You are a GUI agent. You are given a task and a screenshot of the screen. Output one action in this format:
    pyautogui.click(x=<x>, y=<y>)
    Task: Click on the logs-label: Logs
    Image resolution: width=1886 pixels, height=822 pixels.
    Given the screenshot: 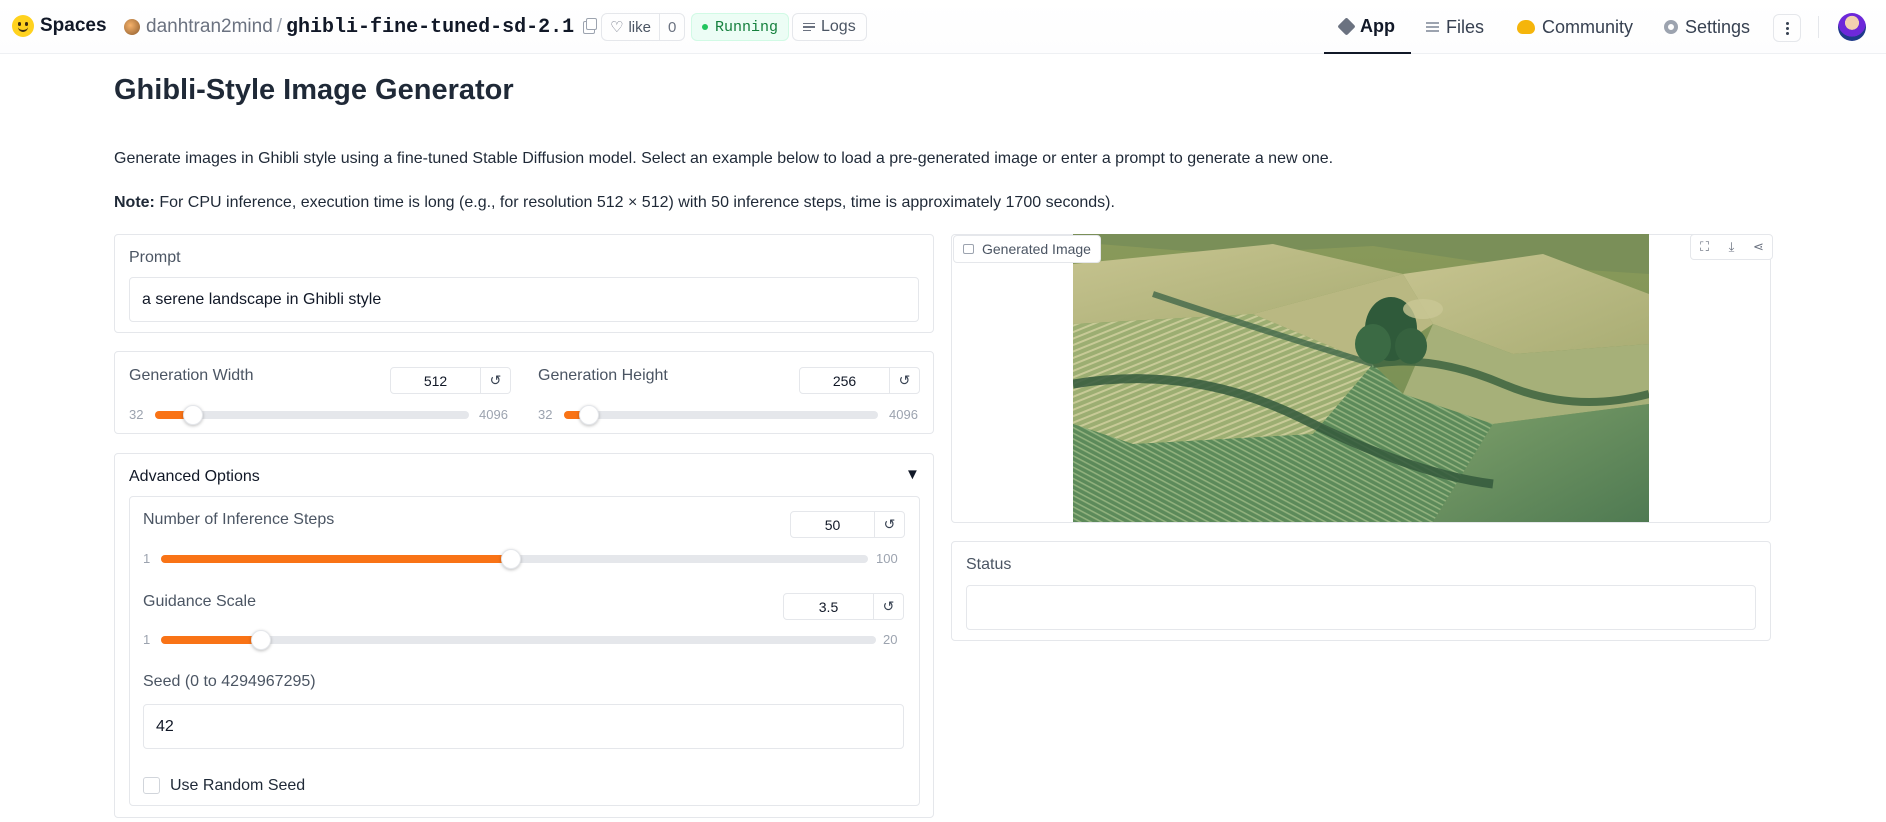 What is the action you would take?
    pyautogui.click(x=838, y=26)
    